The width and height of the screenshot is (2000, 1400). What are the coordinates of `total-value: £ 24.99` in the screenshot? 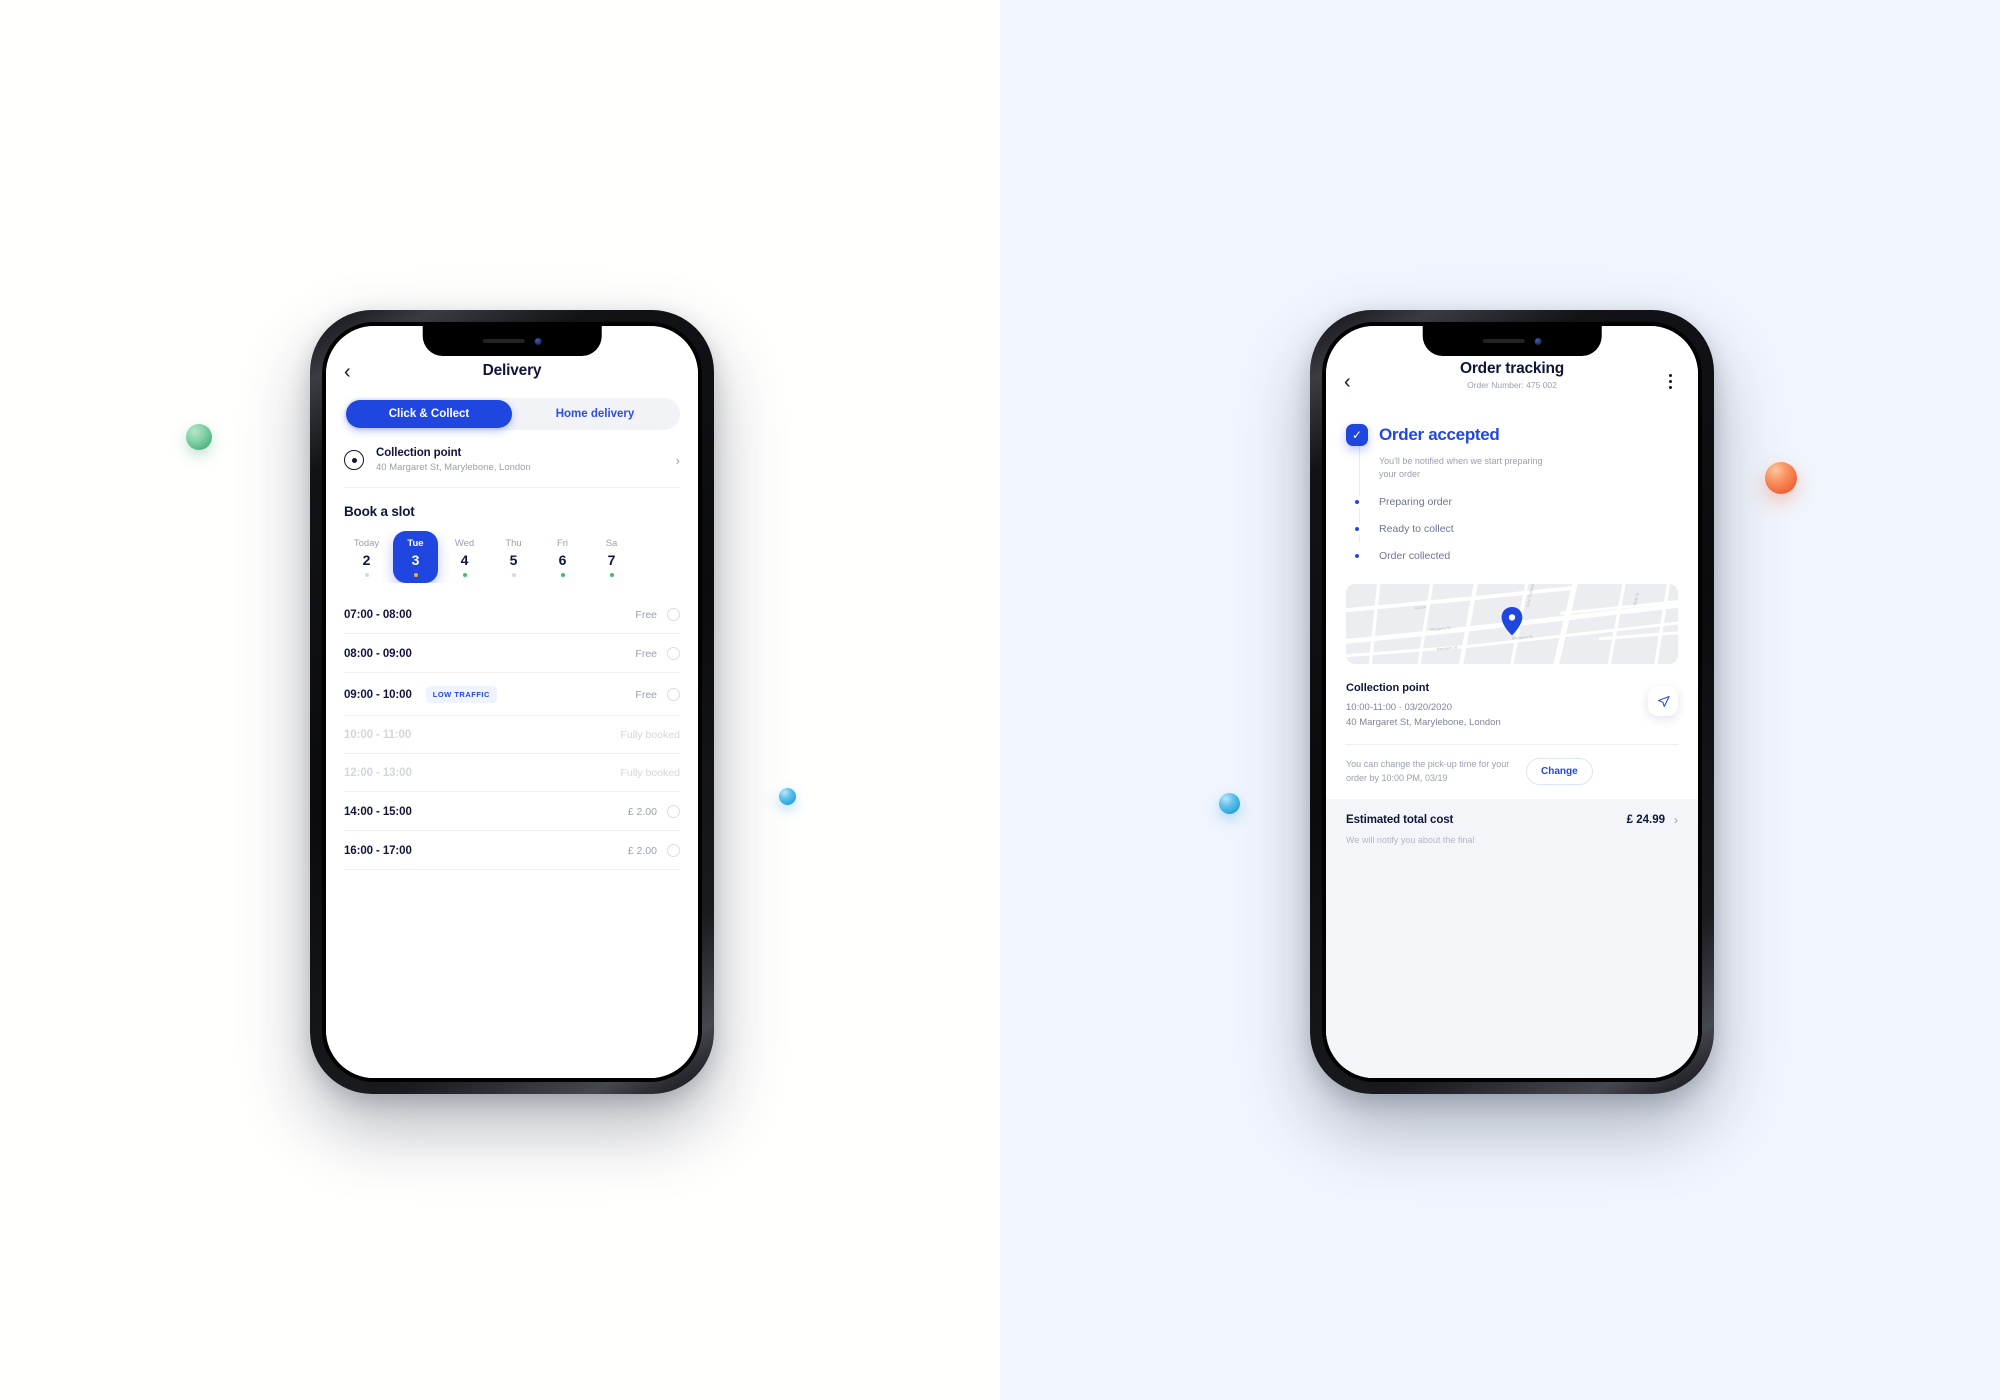 It's located at (1645, 820).